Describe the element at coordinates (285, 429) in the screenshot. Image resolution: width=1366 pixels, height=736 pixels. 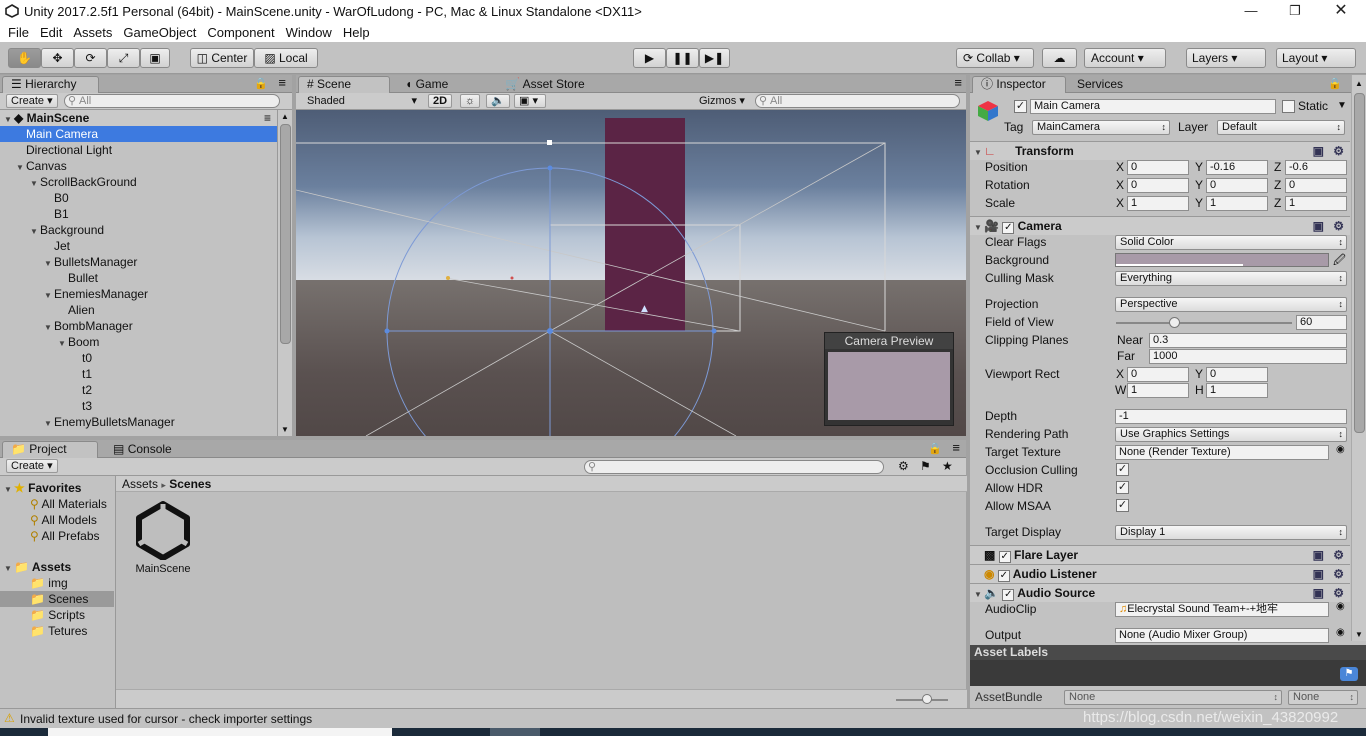
I see `scroll-down-icon: ▼` at that location.